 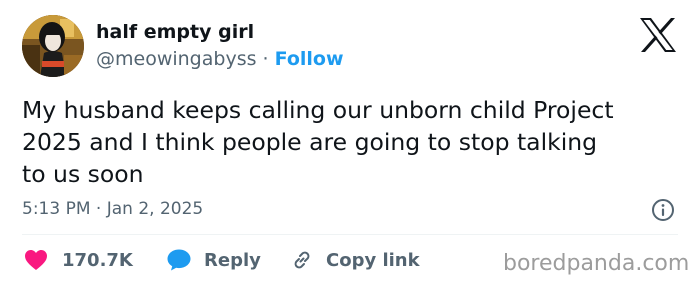 I want to click on author-name: half empty girl, so click(x=175, y=32).